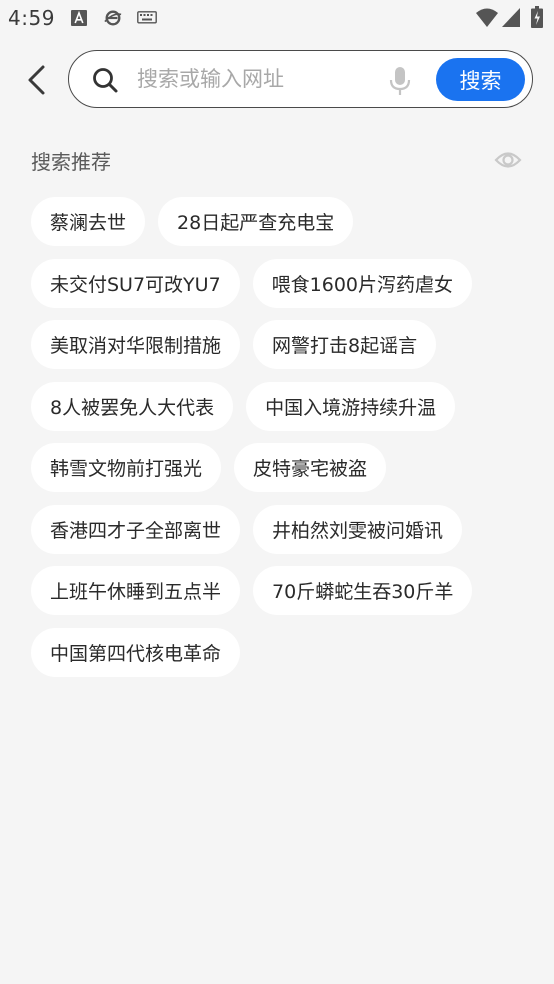  I want to click on chip-row: 8人被罢免人大代表 中国入境游持续升温, so click(281, 406).